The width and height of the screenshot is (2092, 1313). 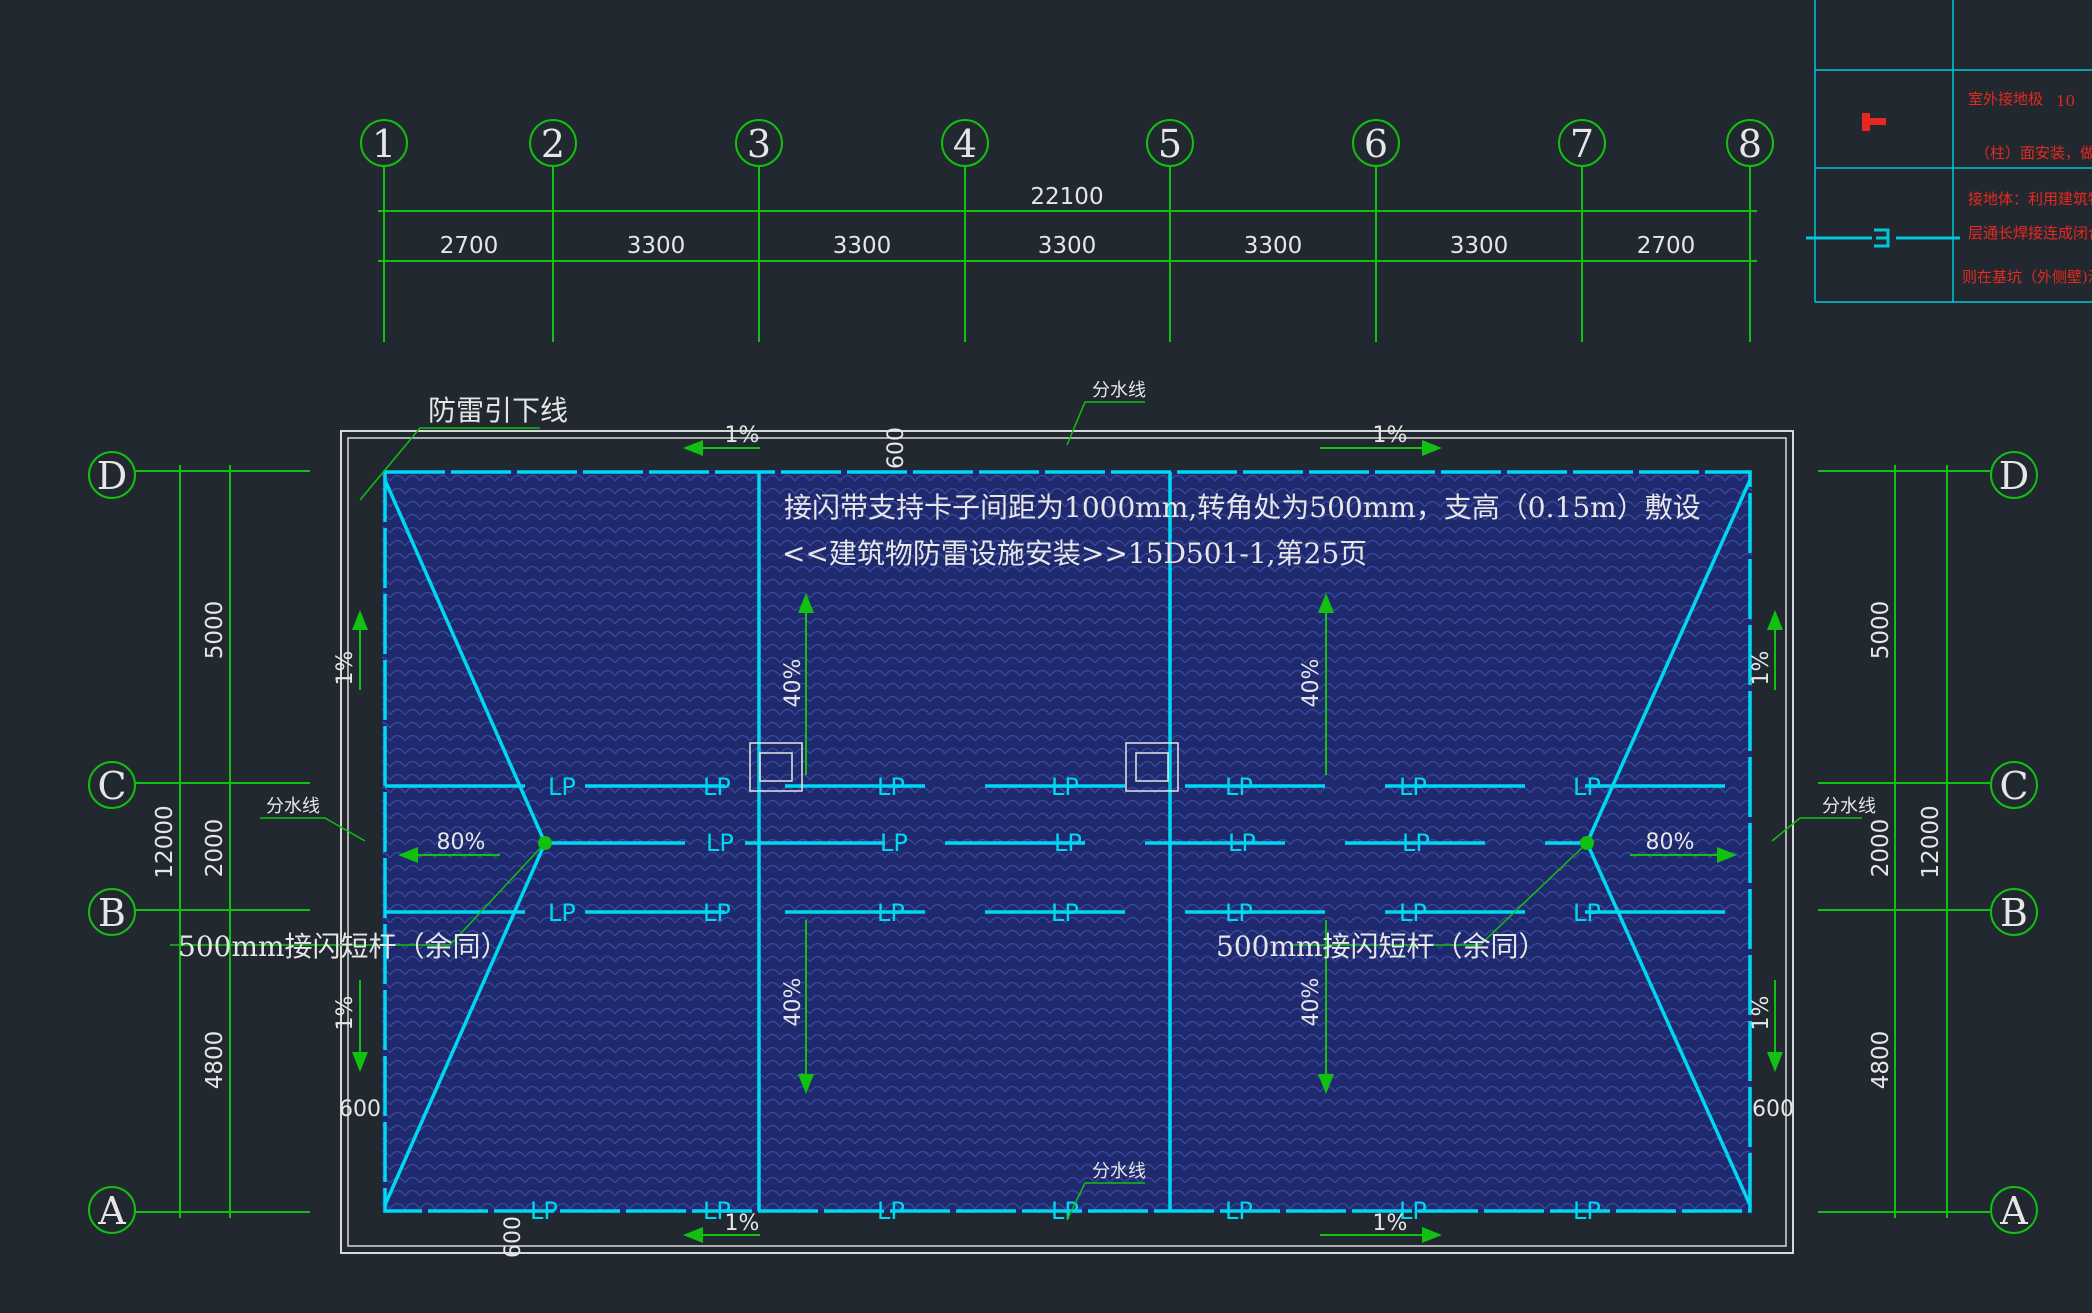 What do you see at coordinates (656, 246) in the screenshot?
I see `dim-seg-2: 3300` at bounding box center [656, 246].